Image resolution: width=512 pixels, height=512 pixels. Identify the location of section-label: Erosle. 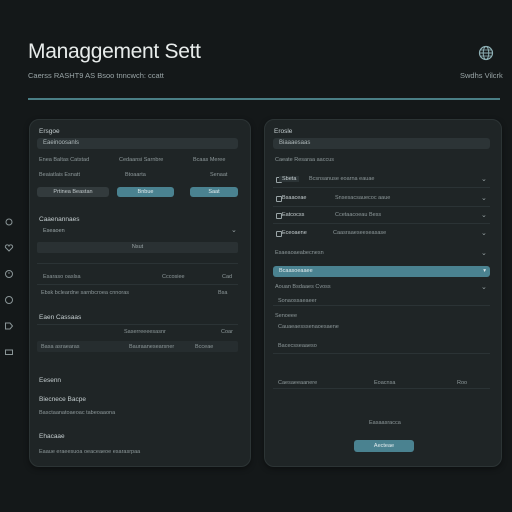
(283, 131).